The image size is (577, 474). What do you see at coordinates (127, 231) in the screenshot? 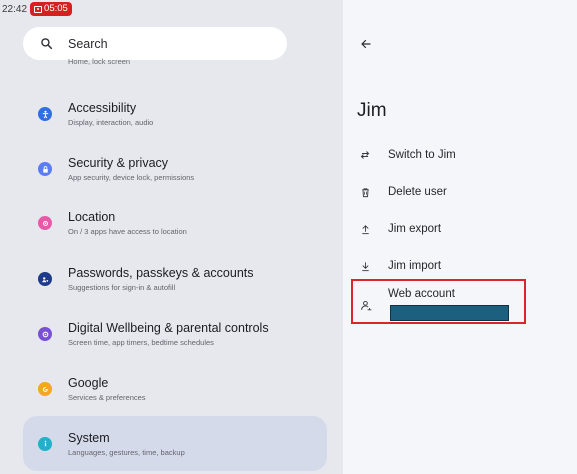
I see `settings-item-subtitle: On / 3 apps have access to location` at bounding box center [127, 231].